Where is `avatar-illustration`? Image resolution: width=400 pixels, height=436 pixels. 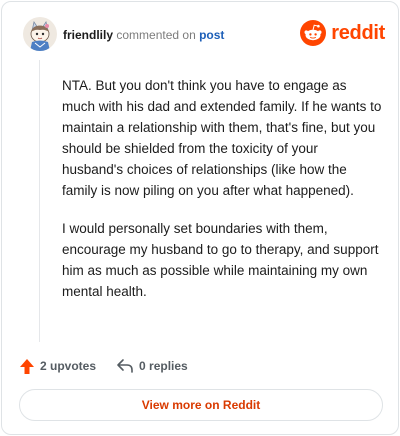
avatar-illustration is located at coordinates (40, 34).